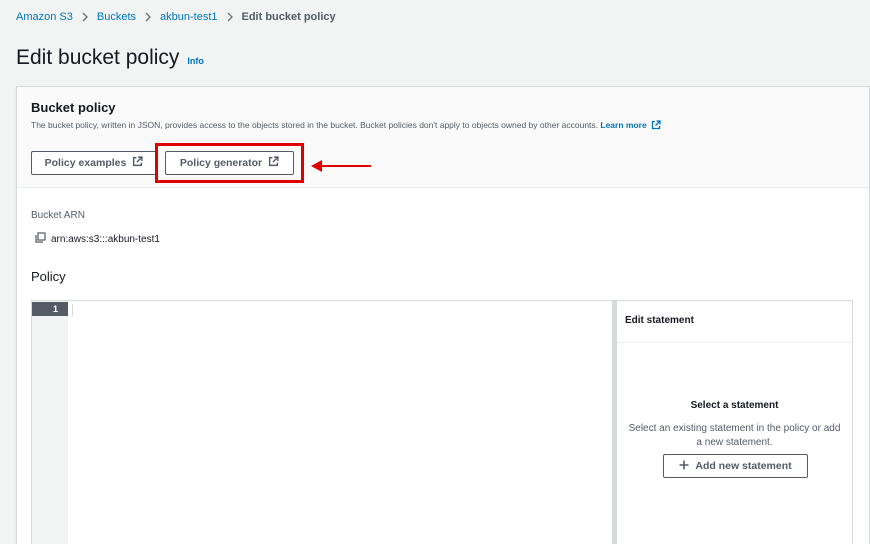 The width and height of the screenshot is (870, 544). I want to click on page-title: Edit bucket policy, so click(98, 57).